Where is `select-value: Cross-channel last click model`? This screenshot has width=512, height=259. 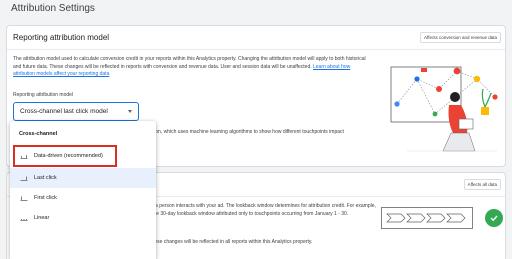
select-value: Cross-channel last click model is located at coordinates (64, 111).